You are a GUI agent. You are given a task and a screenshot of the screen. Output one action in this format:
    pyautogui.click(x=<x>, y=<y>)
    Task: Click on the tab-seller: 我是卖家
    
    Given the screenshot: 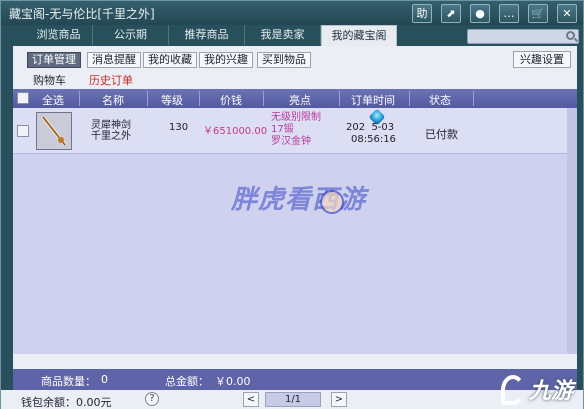 What is the action you would take?
    pyautogui.click(x=283, y=35)
    